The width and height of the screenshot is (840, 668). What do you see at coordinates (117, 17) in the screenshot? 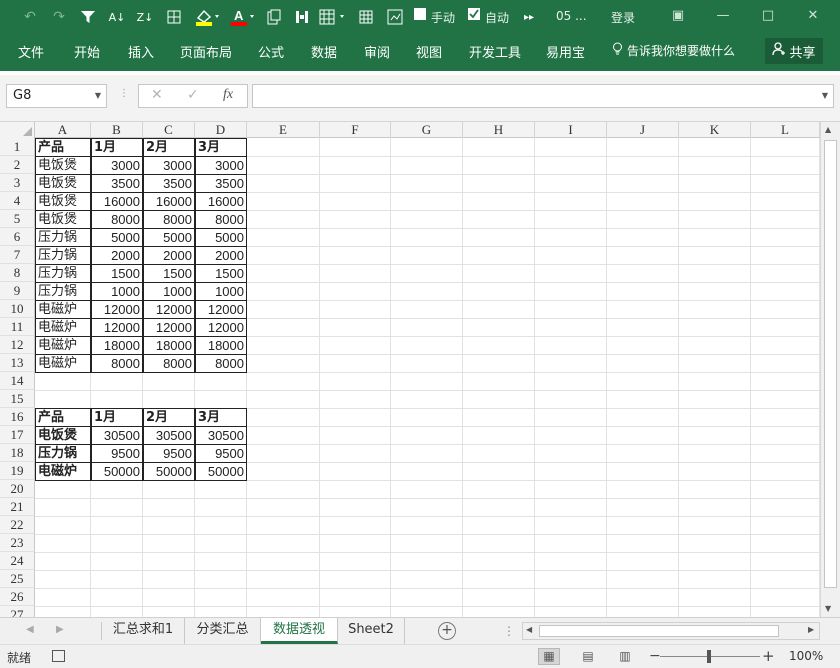
I see `sort-asc-icon: A↓` at bounding box center [117, 17].